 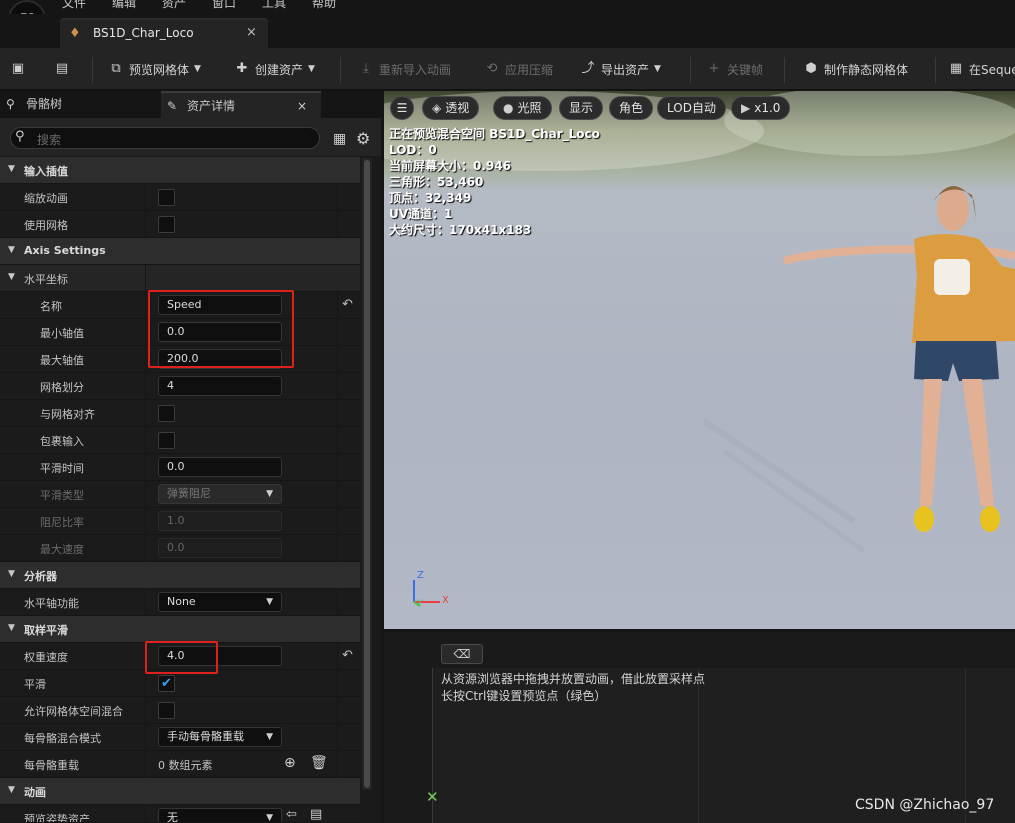 I want to click on menu-edit: 编辑, so click(x=124, y=5).